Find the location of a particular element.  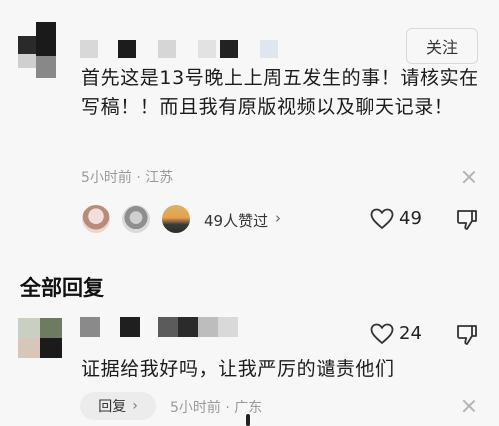

scroll-indicator is located at coordinates (248, 420).